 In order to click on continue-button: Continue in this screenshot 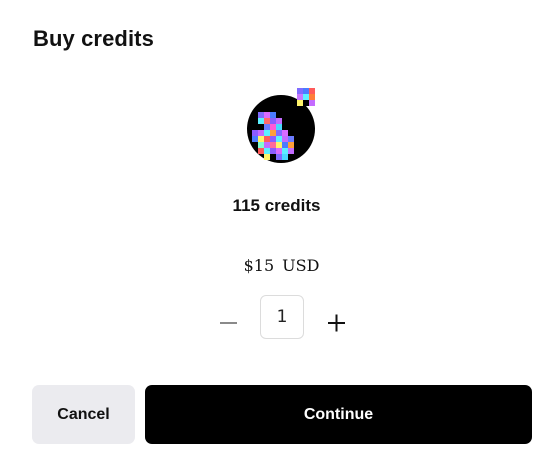, I will do `click(338, 414)`.